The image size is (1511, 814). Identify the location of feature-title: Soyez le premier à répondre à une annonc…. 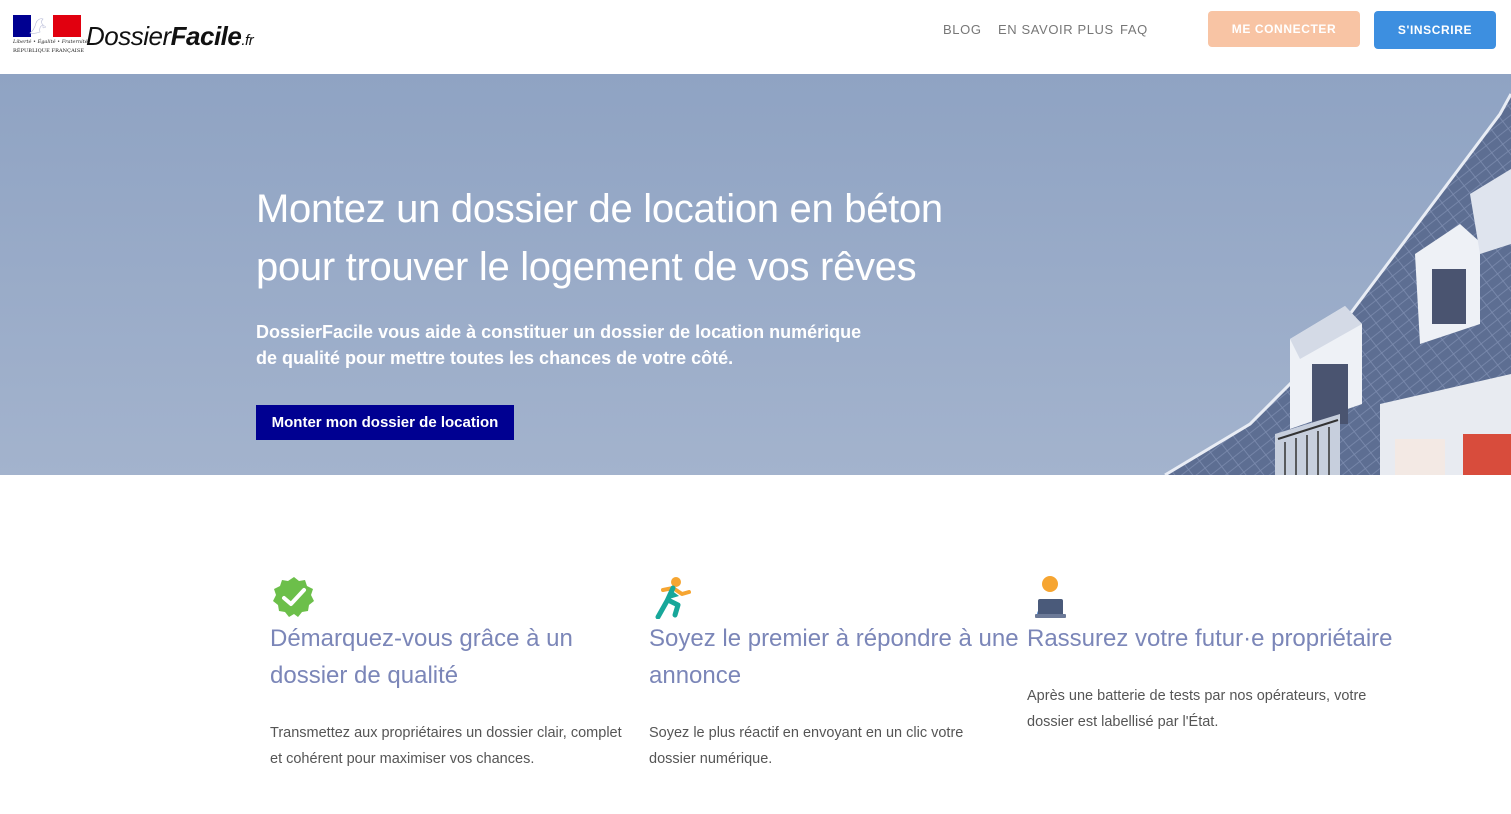
(834, 657).